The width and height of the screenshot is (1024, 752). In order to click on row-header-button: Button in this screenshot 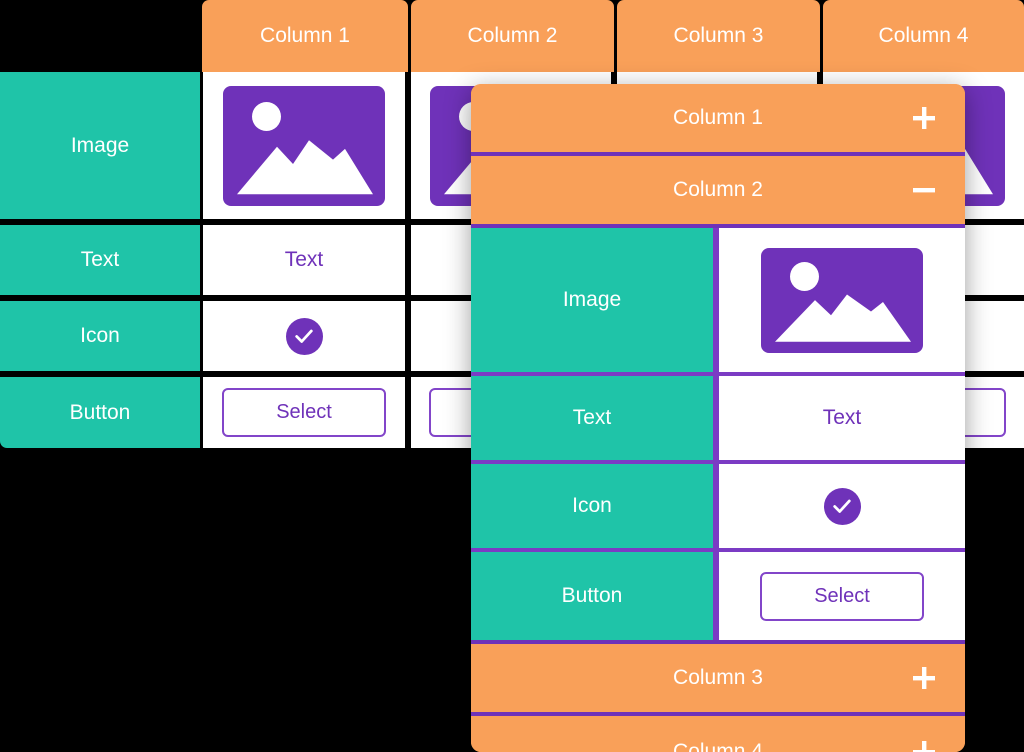, I will do `click(100, 412)`.